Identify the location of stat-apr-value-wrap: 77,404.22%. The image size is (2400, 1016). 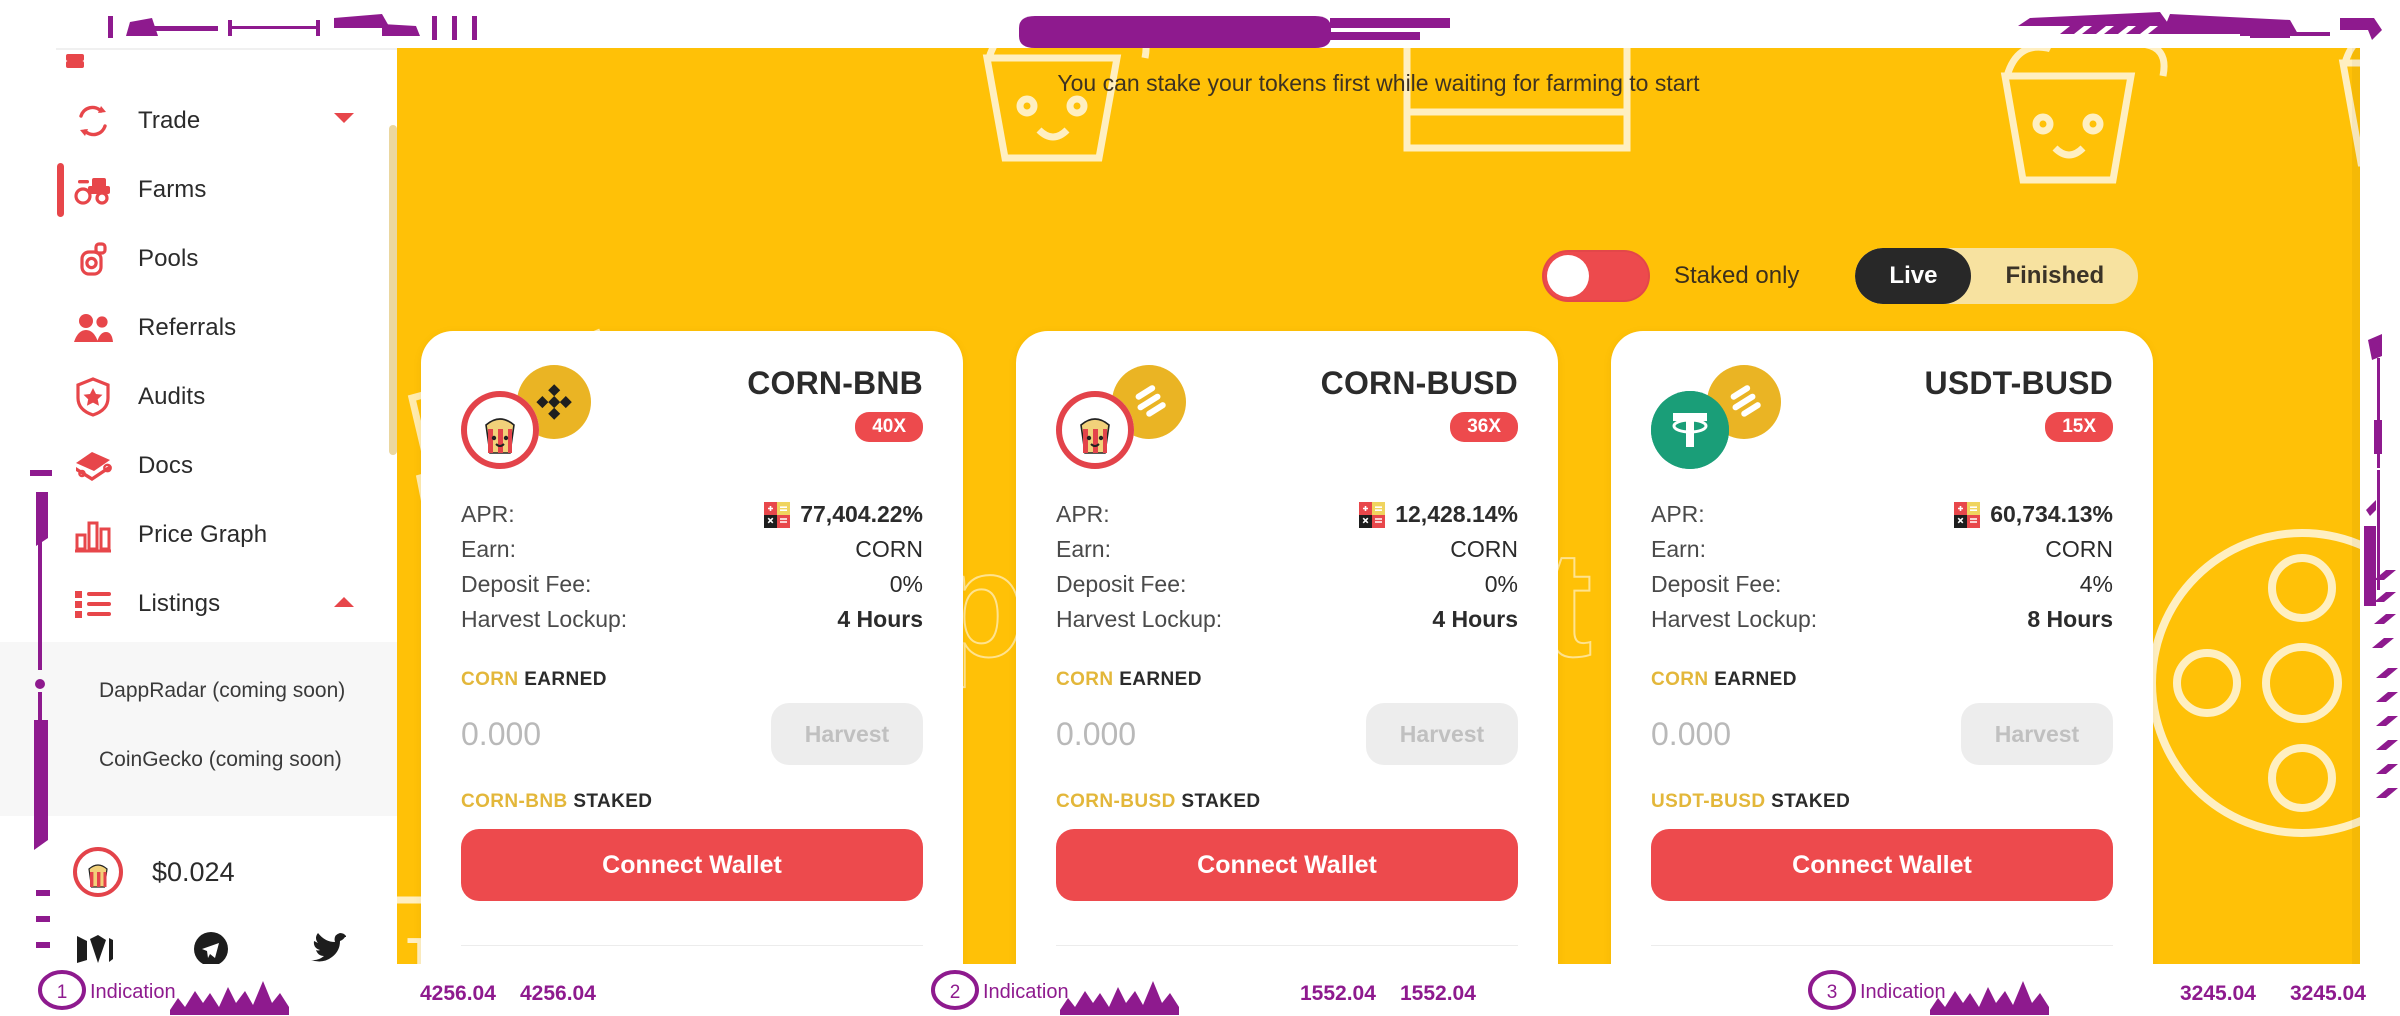
(843, 514).